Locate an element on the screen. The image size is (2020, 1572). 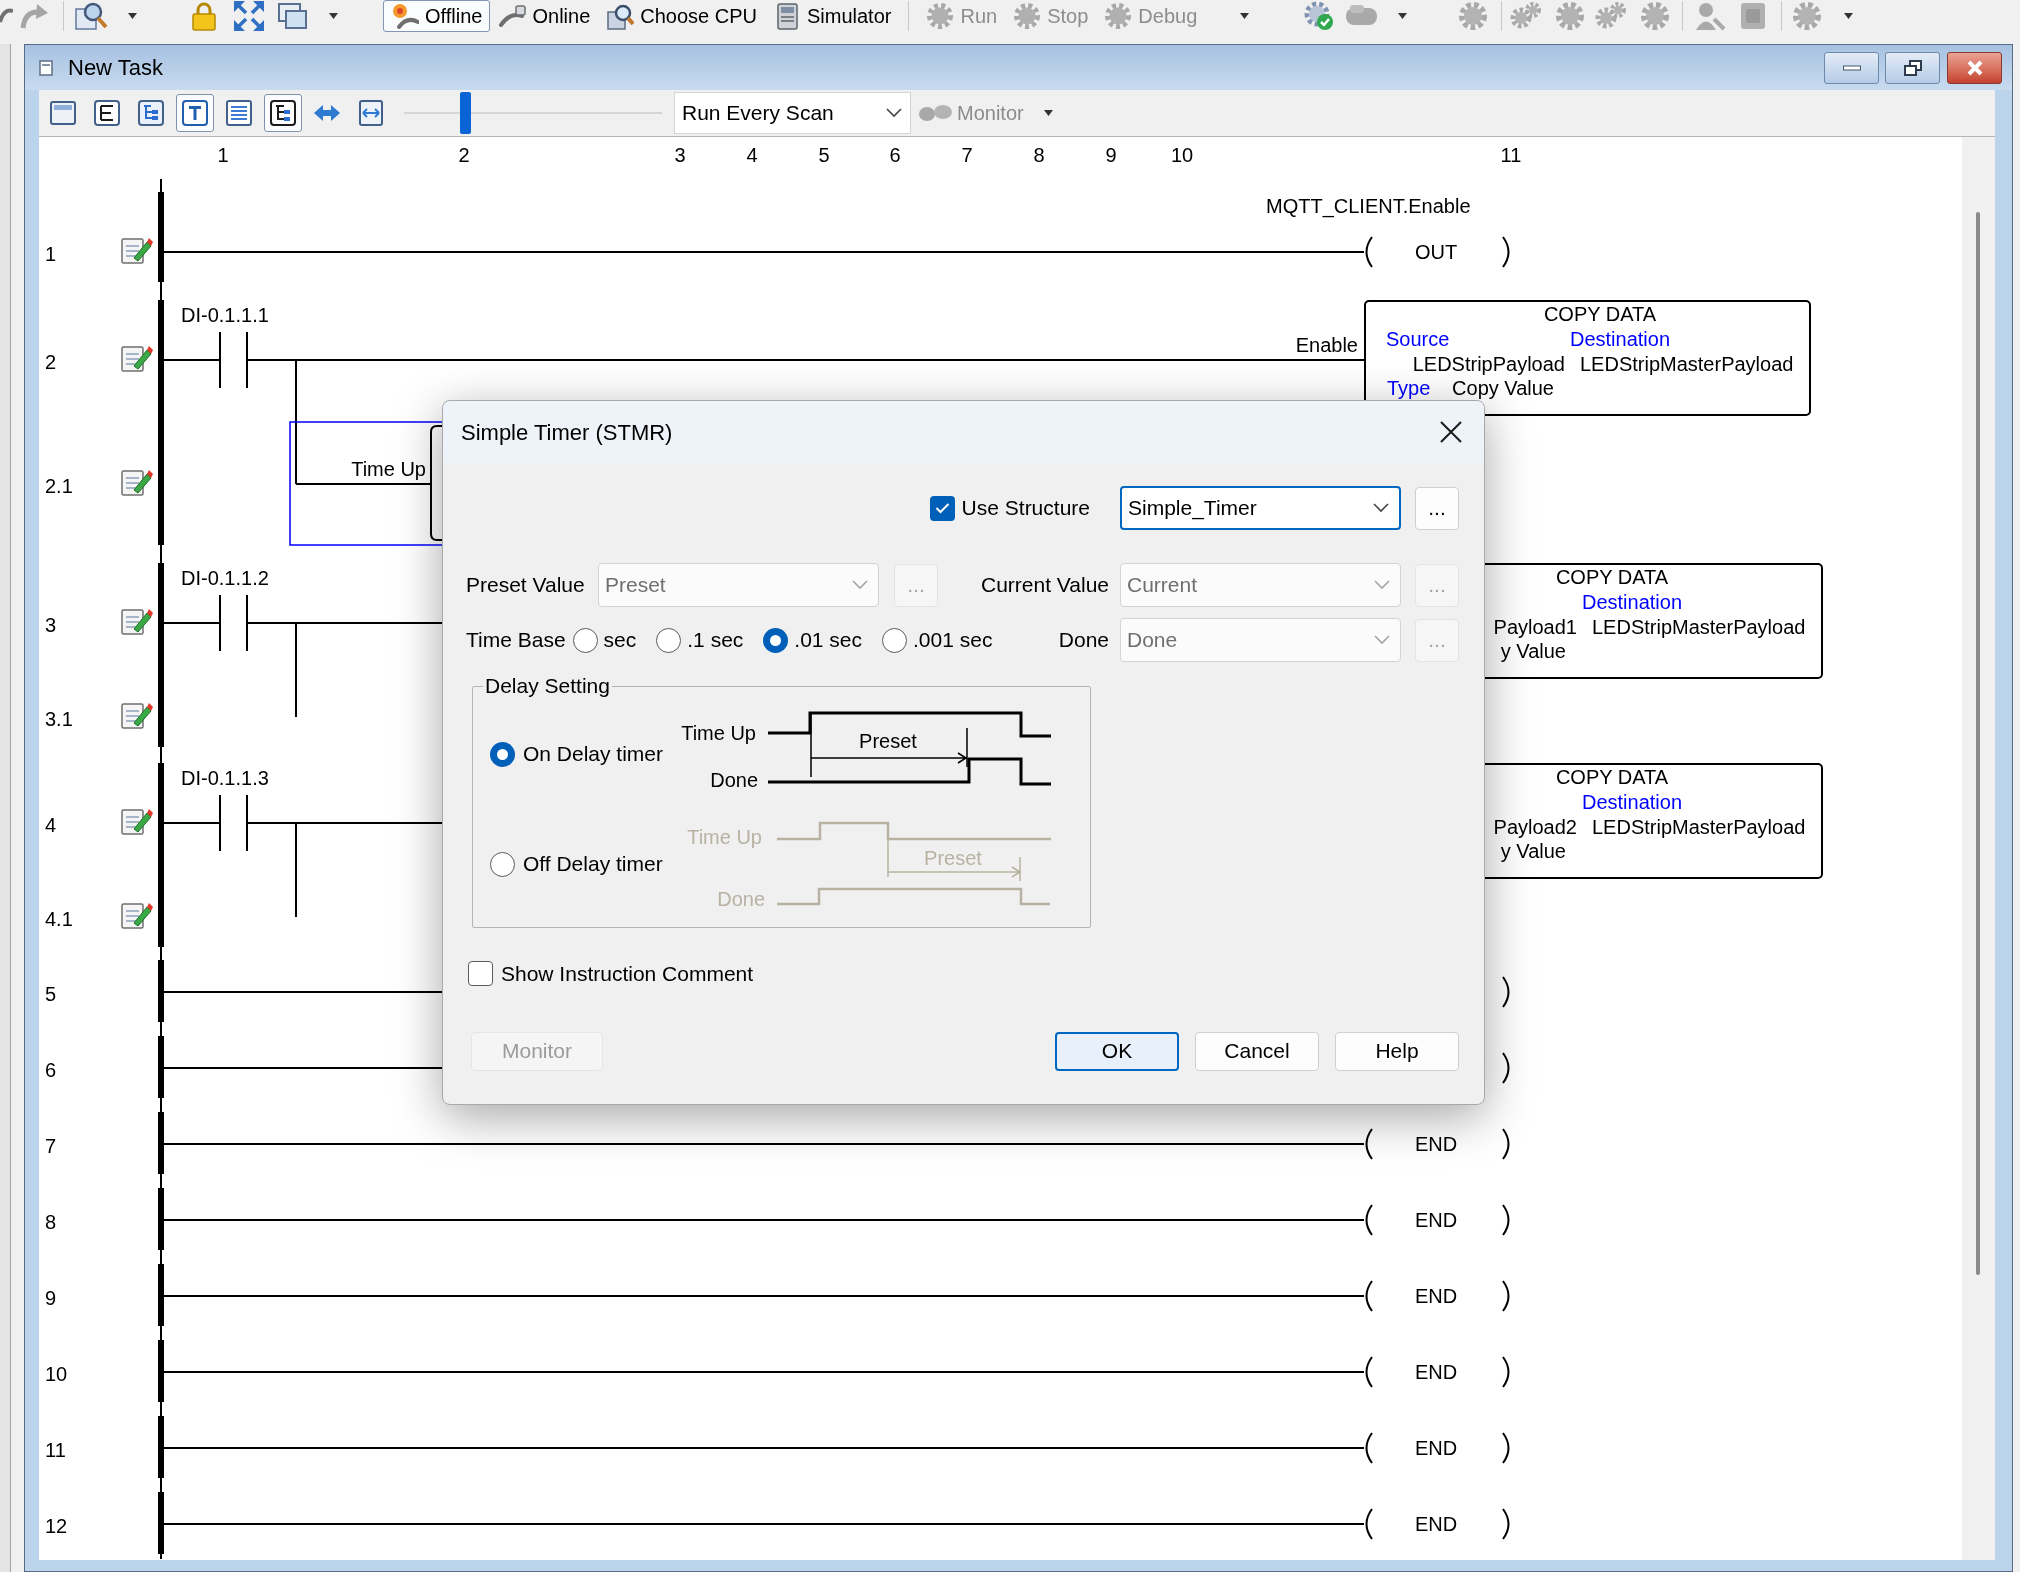
rung-number: 7 is located at coordinates (51, 1146).